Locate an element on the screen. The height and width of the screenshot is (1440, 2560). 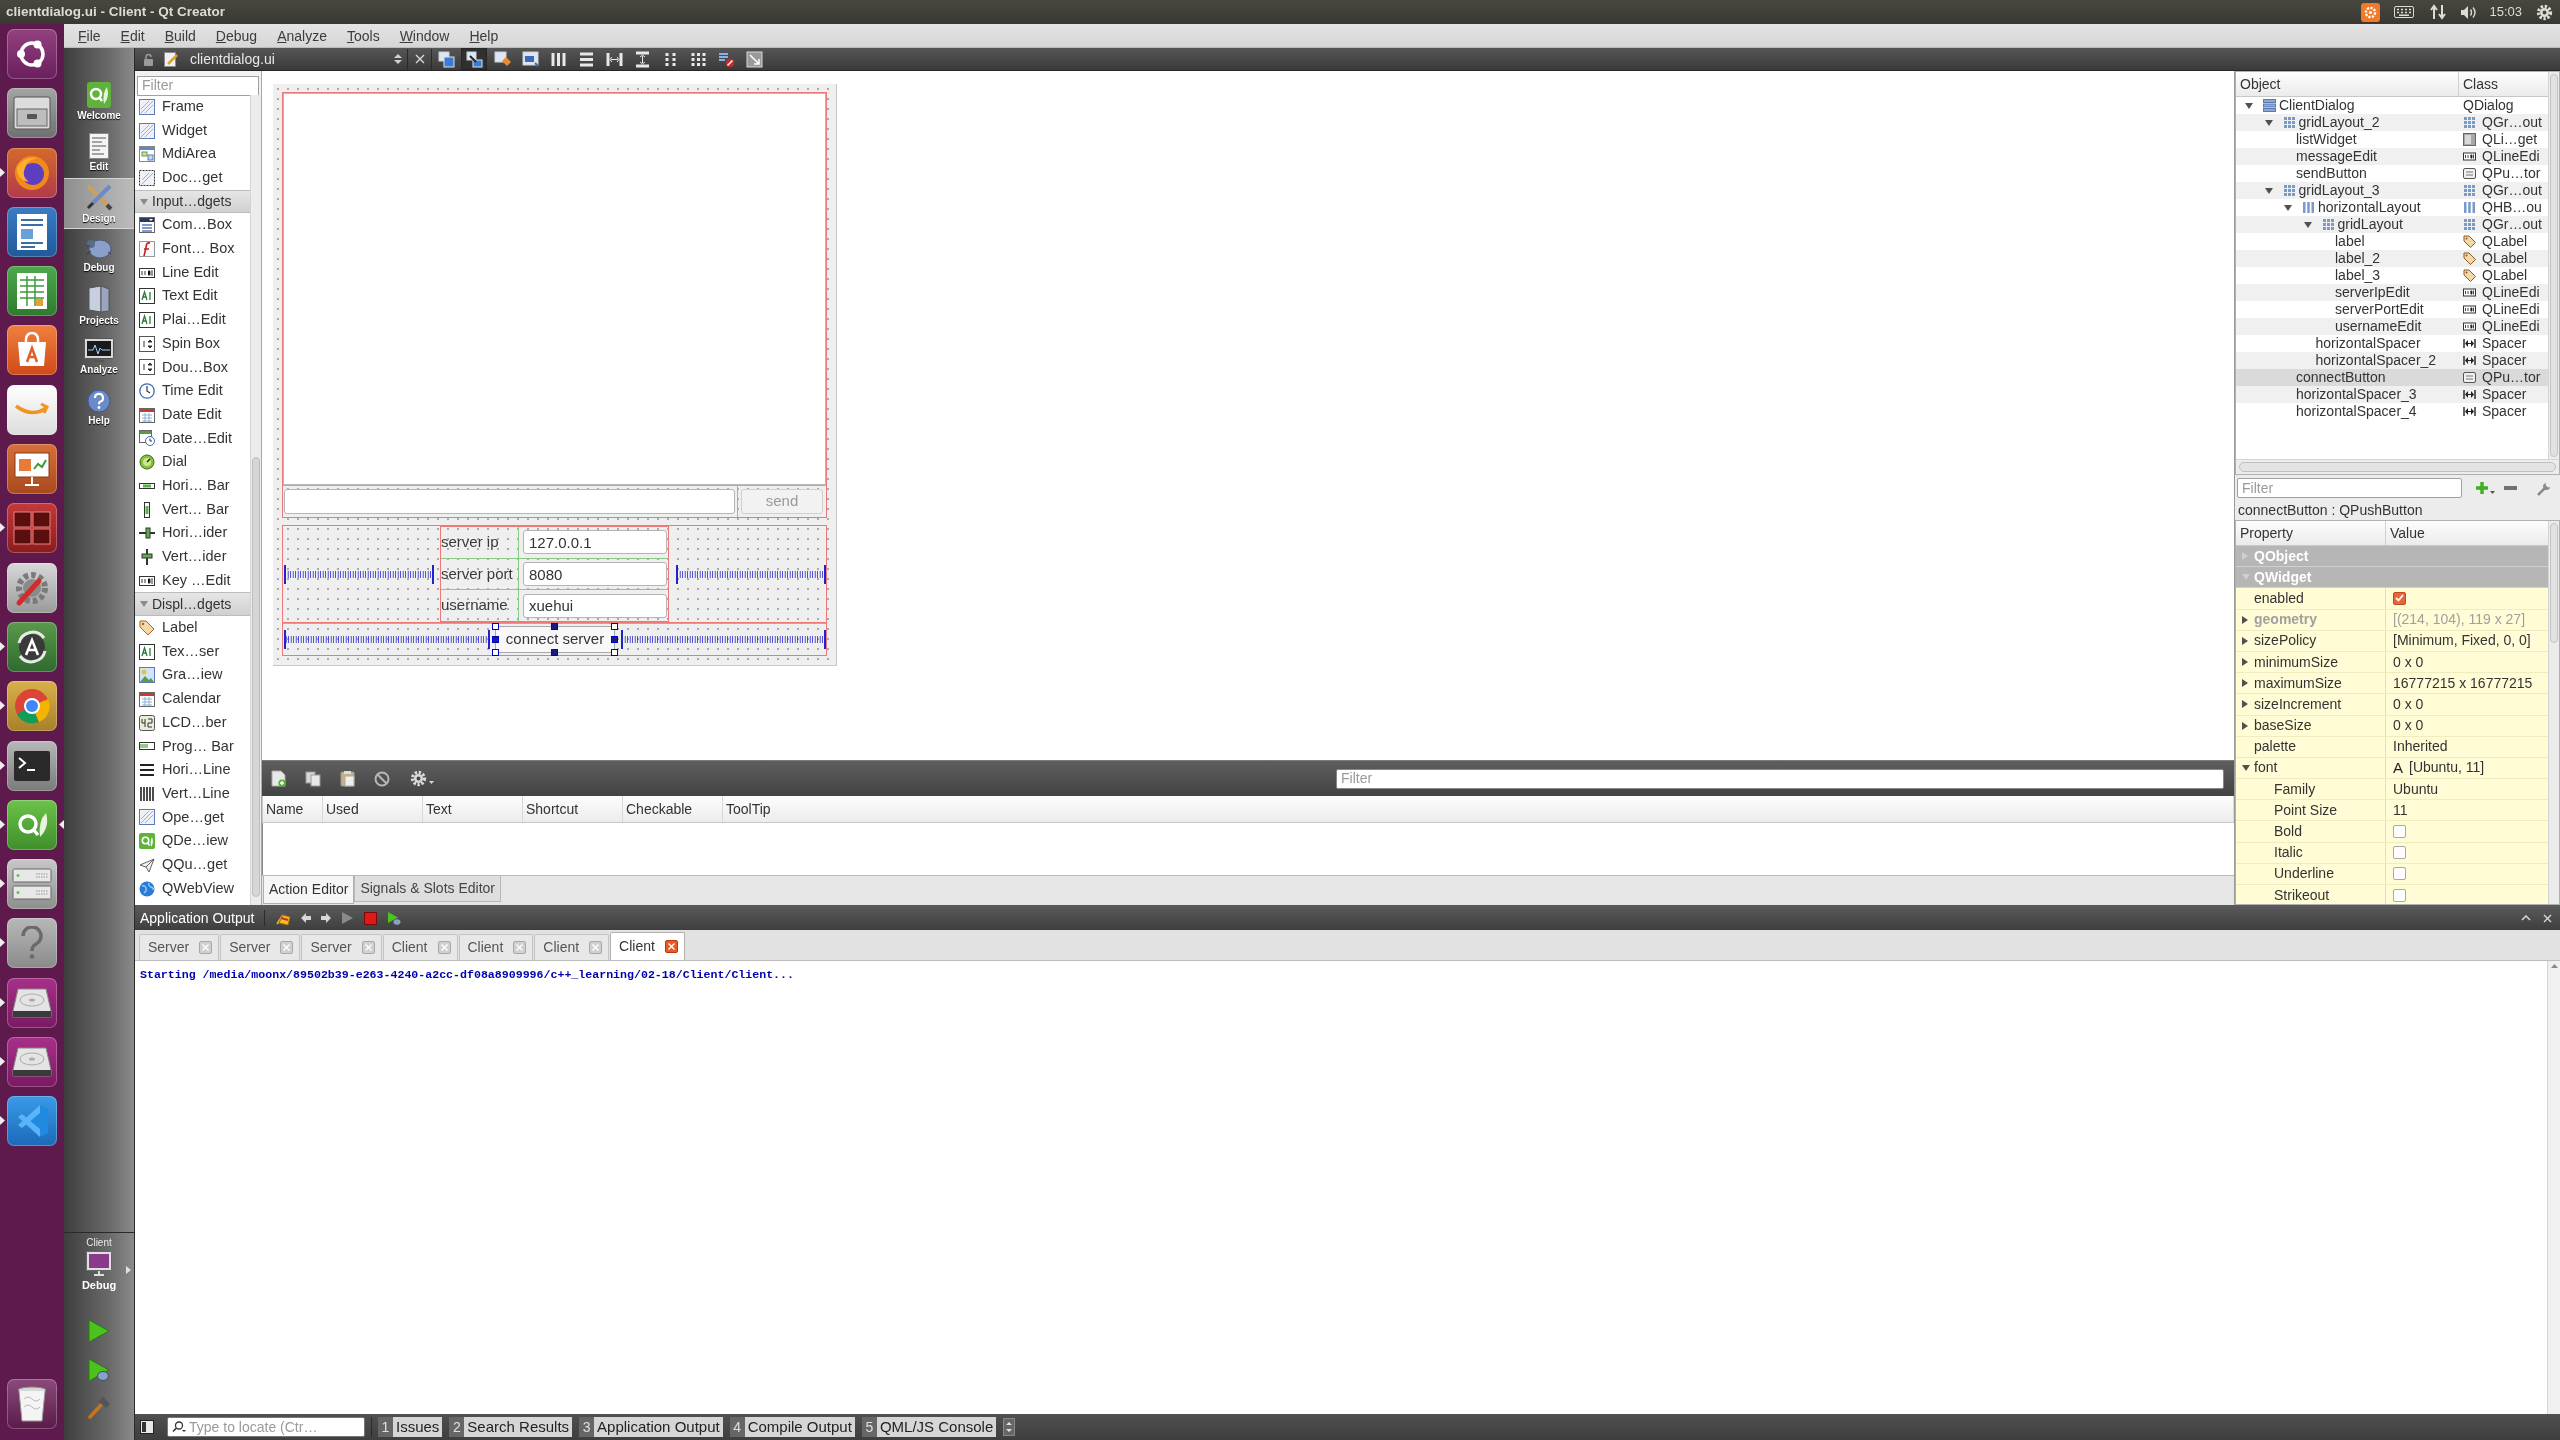
tree-row: label_2 QLabel is located at coordinates (2392, 258).